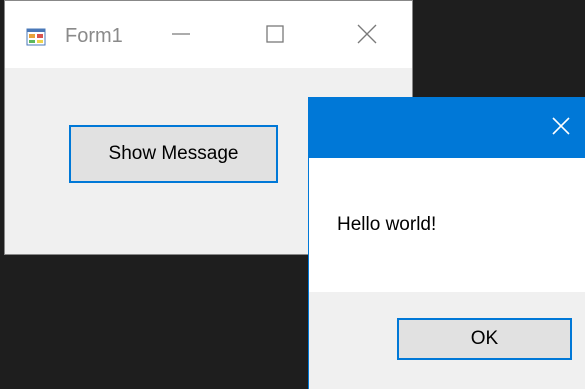 Image resolution: width=585 pixels, height=389 pixels. I want to click on maximize-icon, so click(275, 36).